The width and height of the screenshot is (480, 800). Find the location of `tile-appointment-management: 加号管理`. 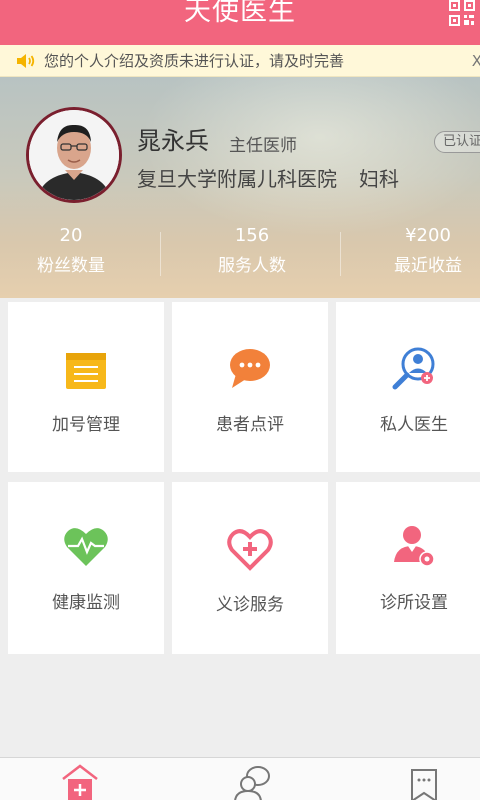

tile-appointment-management: 加号管理 is located at coordinates (86, 387).